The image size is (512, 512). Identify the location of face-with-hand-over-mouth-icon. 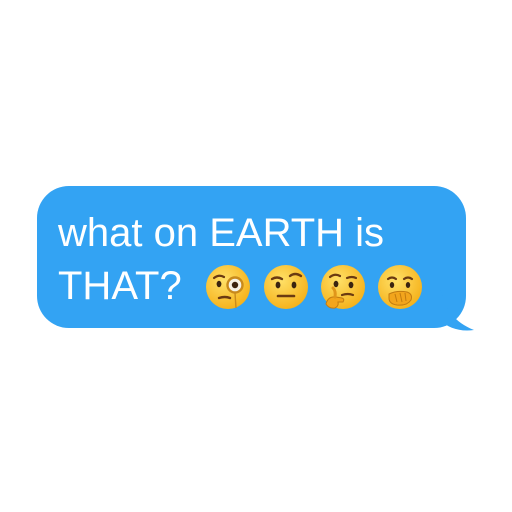
(400, 287).